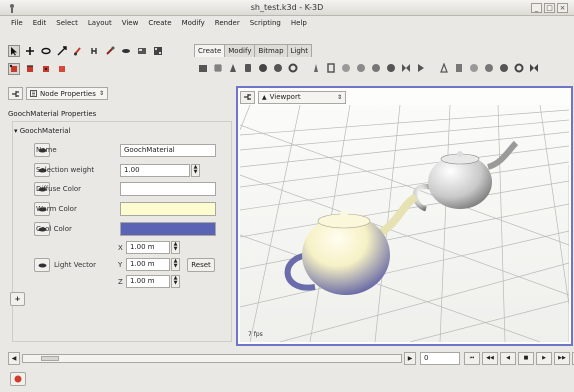 The height and width of the screenshot is (392, 574). I want to click on menu-scripting: Scripting, so click(265, 23).